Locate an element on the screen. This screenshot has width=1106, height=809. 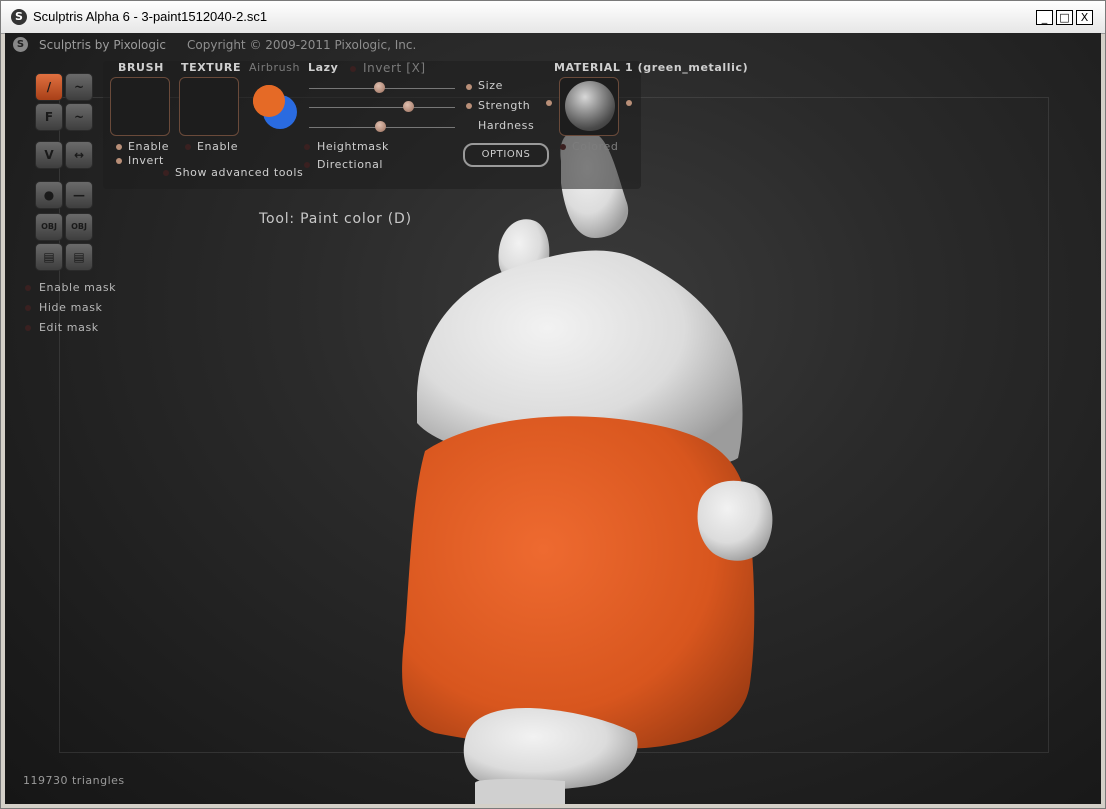
window-title: Sculptris Alpha 6 - 3-paint1512040-2.sc1 is located at coordinates (150, 16).